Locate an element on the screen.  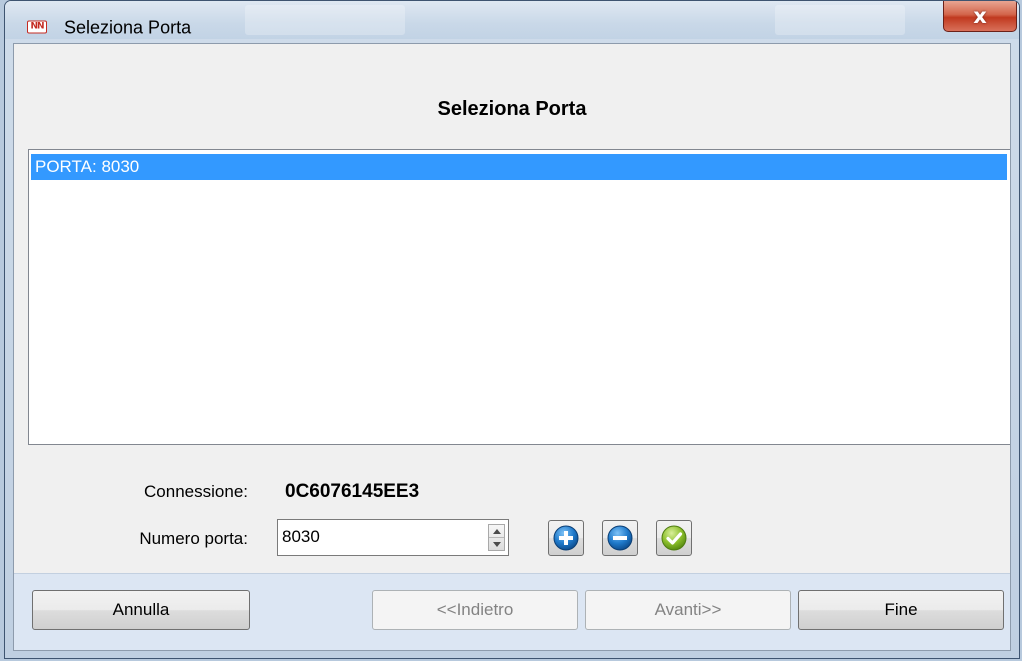
chevron-down-icon is located at coordinates (496, 544).